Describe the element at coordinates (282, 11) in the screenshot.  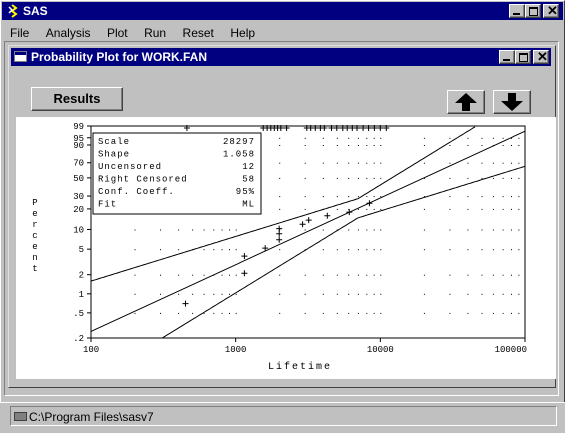
I see `app-title-bar: SAS ✕` at that location.